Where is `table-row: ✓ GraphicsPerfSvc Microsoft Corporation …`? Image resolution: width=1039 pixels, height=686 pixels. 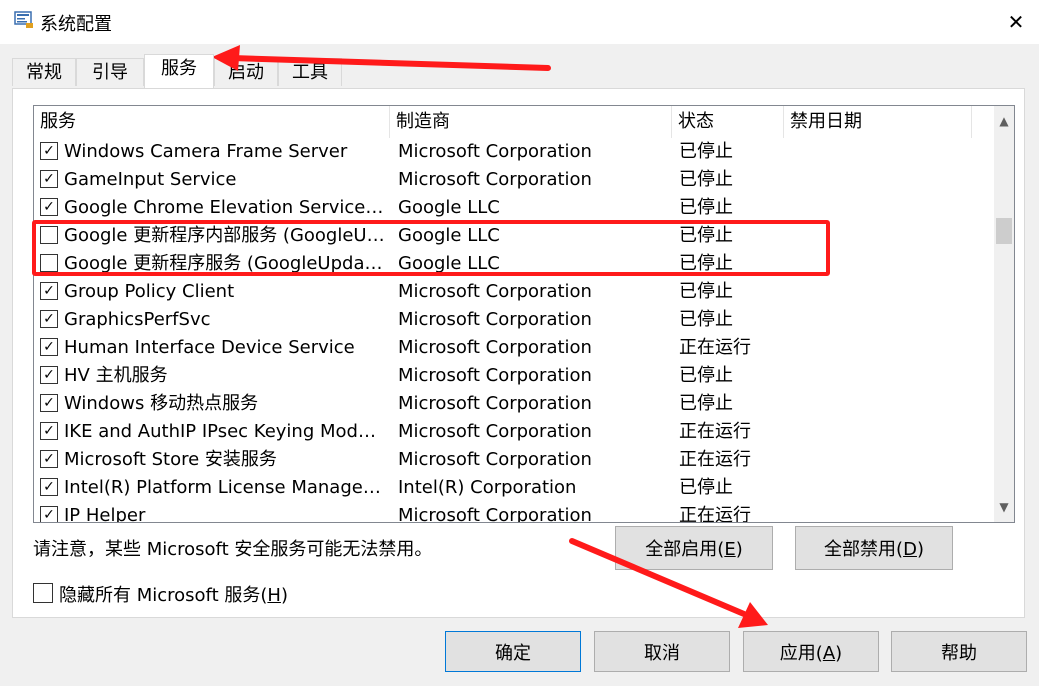
table-row: ✓ GraphicsPerfSvc Microsoft Corporation … is located at coordinates (514, 320).